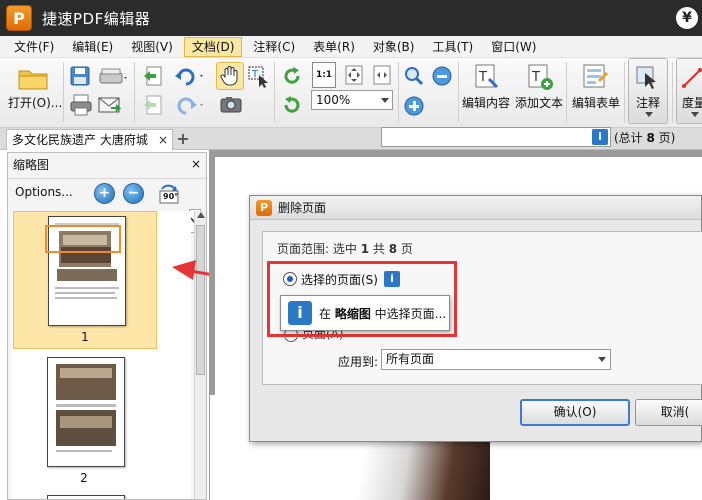 This screenshot has height=500, width=702. What do you see at coordinates (292, 76) in the screenshot?
I see `rotate-cw-icon` at bounding box center [292, 76].